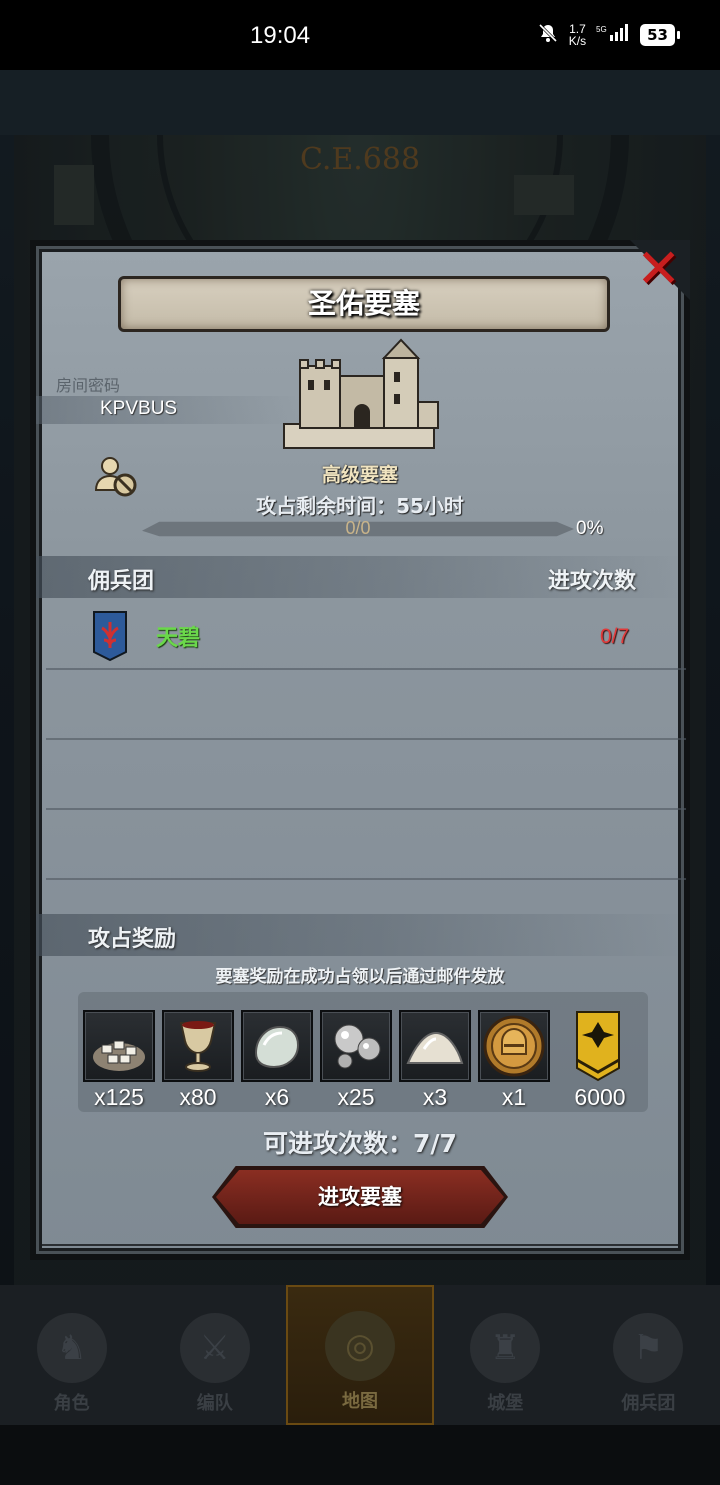 This screenshot has width=720, height=1485. I want to click on reward-qty: x1, so click(514, 1097).